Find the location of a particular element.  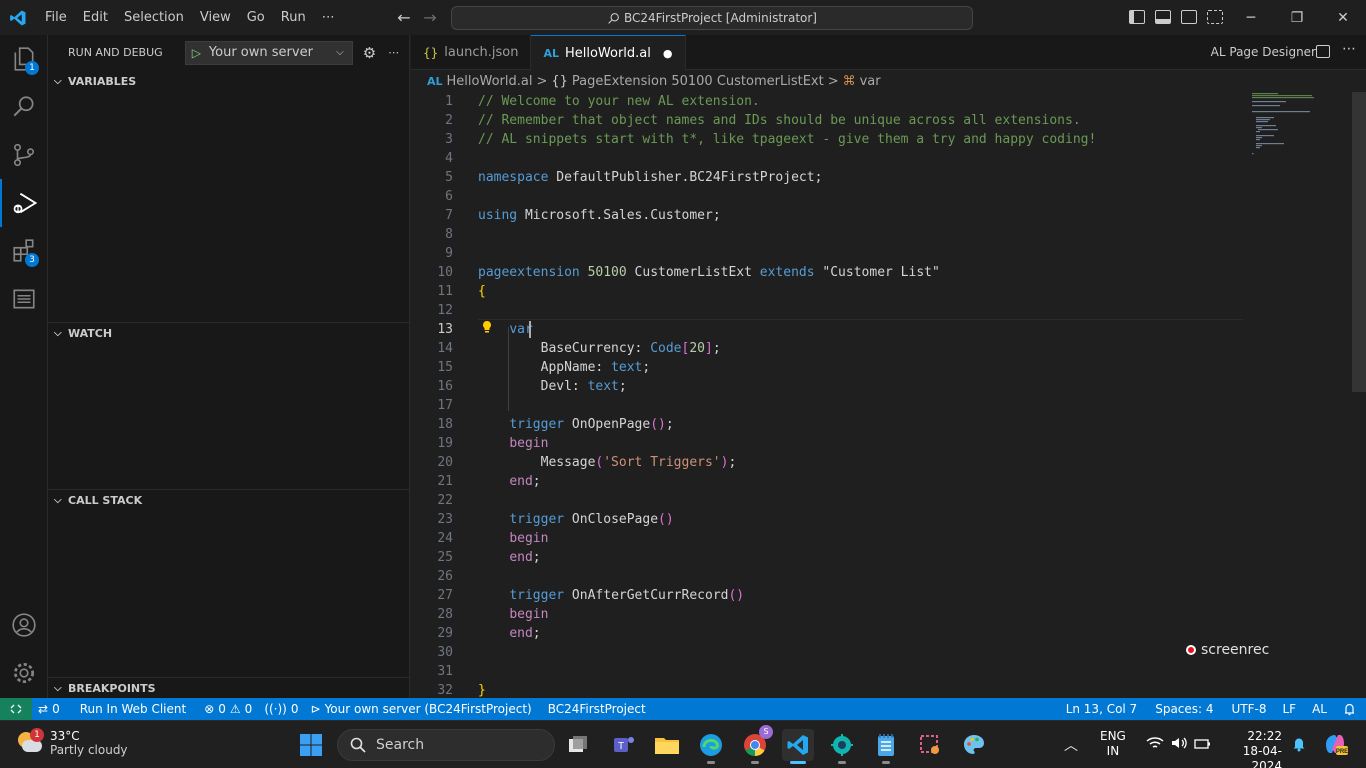

project-status: BC24FirstProject is located at coordinates (597, 709).